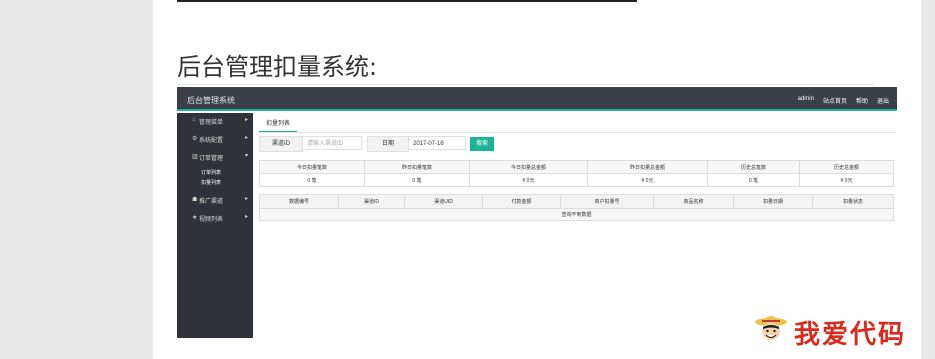  Describe the element at coordinates (835, 100) in the screenshot. I see `topnav-home-link: 站点首页` at that location.